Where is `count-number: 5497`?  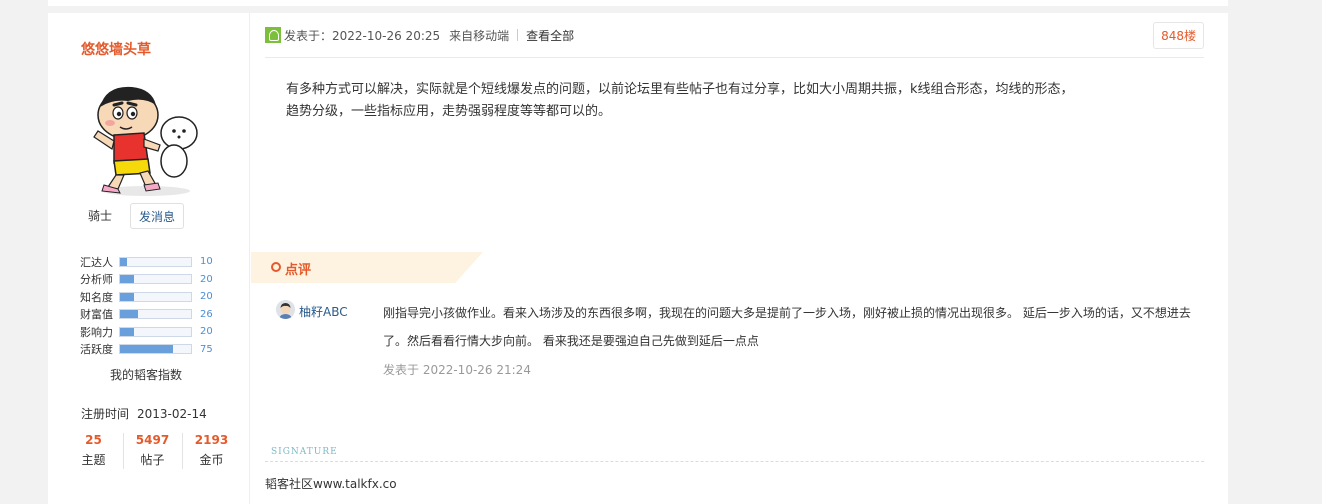
count-number: 5497 is located at coordinates (152, 440).